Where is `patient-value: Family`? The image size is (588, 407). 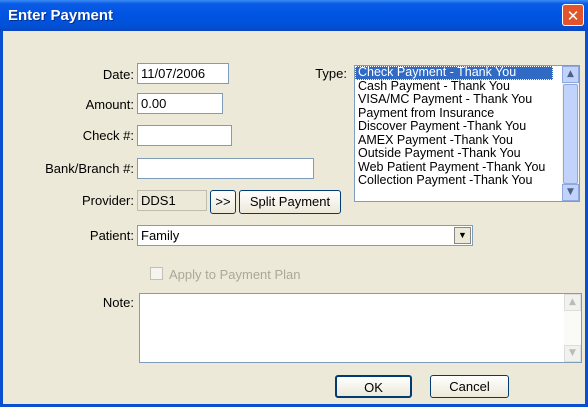 patient-value: Family is located at coordinates (160, 235).